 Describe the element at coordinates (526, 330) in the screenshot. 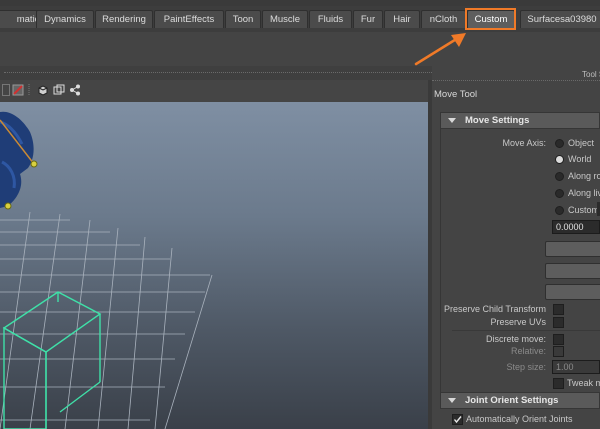

I see `divider` at that location.